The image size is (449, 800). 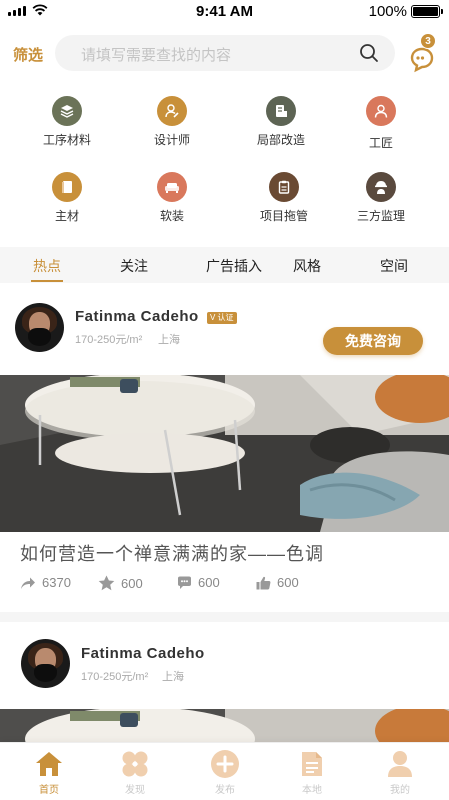 I want to click on category-third-party-supervision: 三方监理, so click(x=381, y=198).